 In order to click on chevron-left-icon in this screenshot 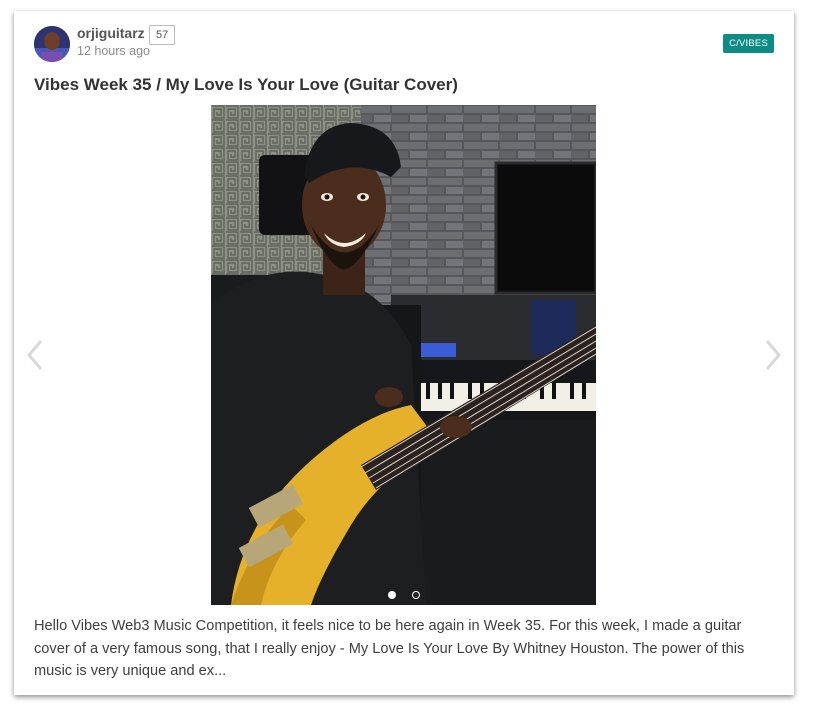, I will do `click(35, 355)`.